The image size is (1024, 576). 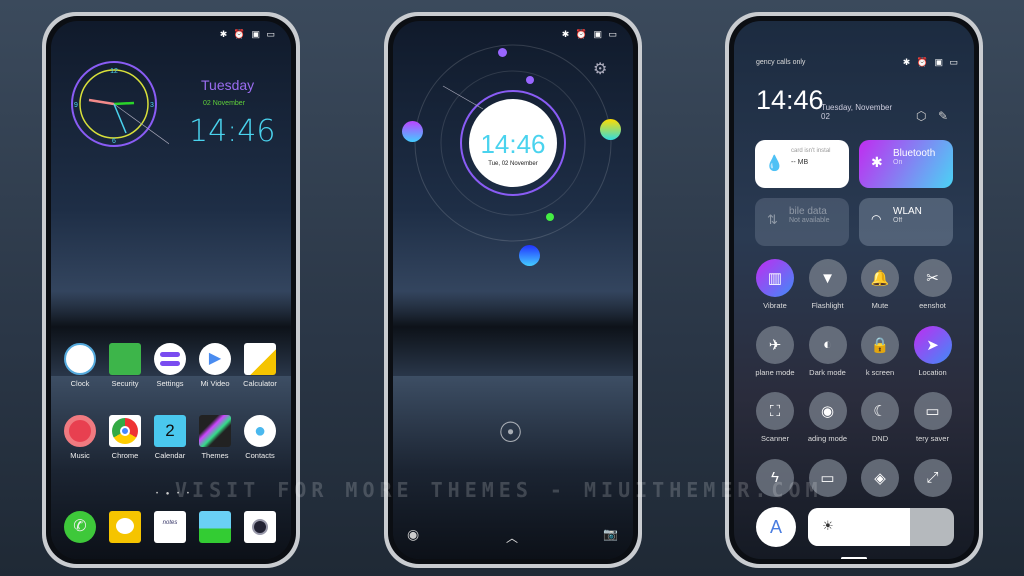 What do you see at coordinates (260, 365) in the screenshot?
I see `app-calculator: Calculator` at bounding box center [260, 365].